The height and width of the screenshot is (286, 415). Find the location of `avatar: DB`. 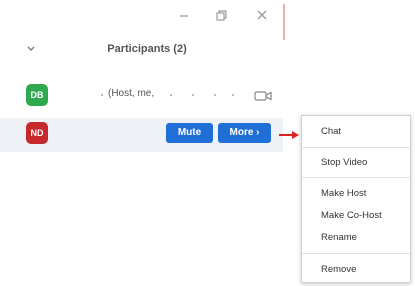

avatar: DB is located at coordinates (37, 95).